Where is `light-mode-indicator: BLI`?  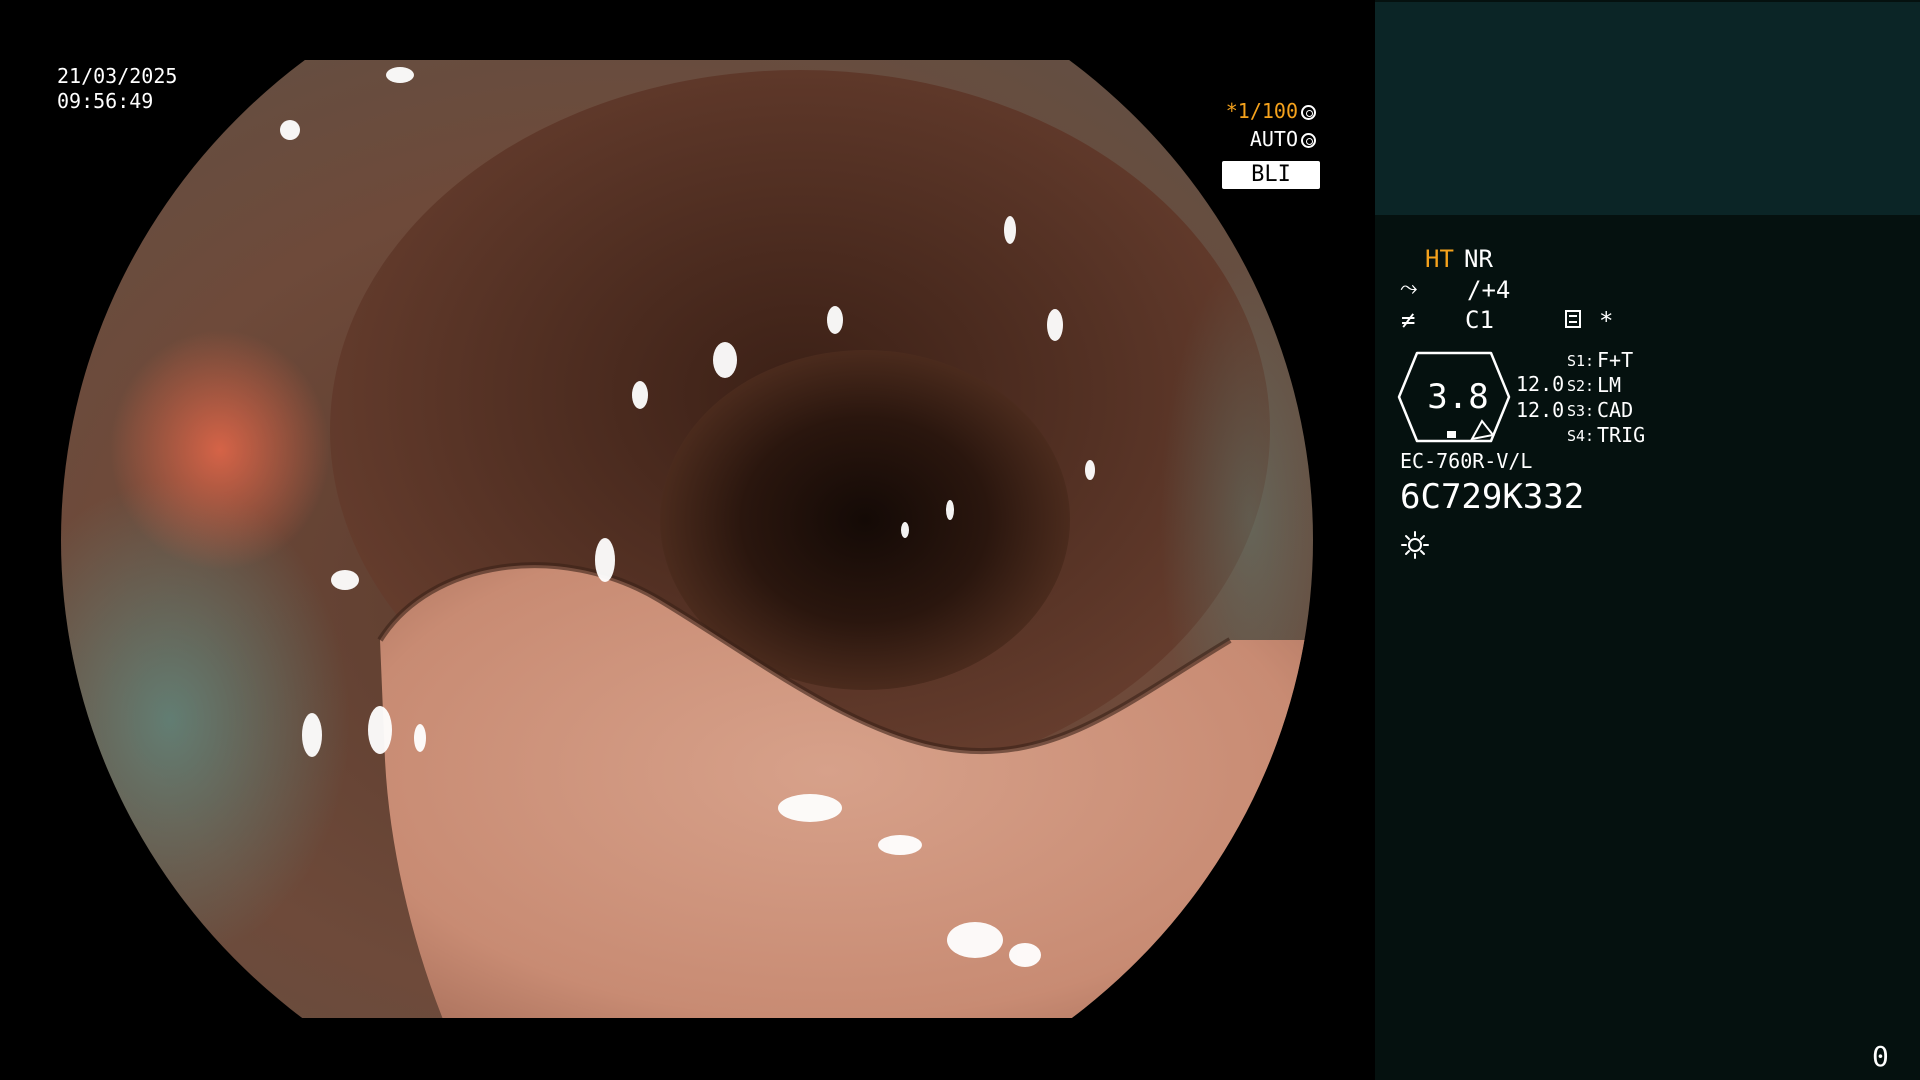
light-mode-indicator: BLI is located at coordinates (1271, 175).